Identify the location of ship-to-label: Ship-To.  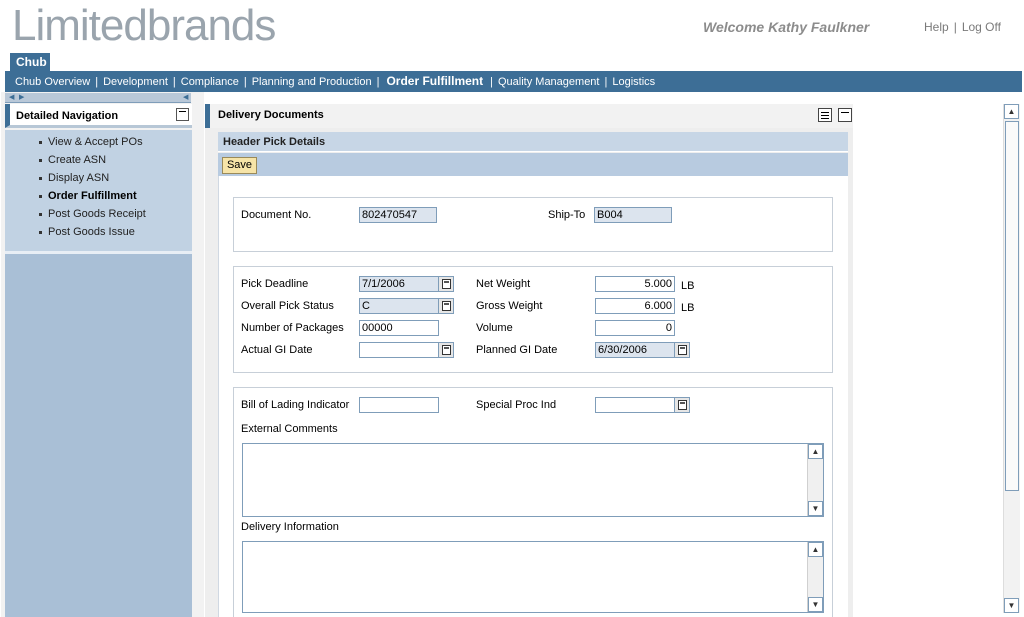
(567, 215).